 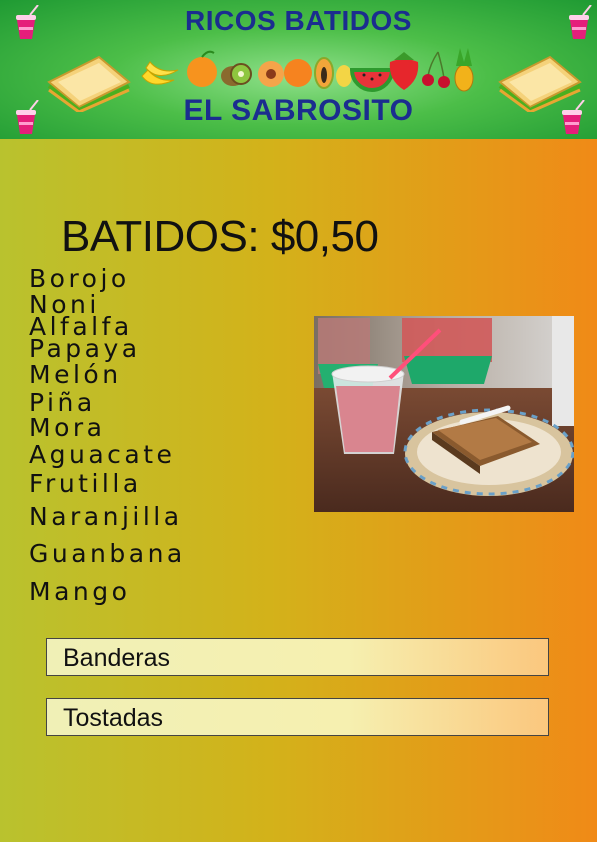 I want to click on cherry-icon, so click(x=436, y=69).